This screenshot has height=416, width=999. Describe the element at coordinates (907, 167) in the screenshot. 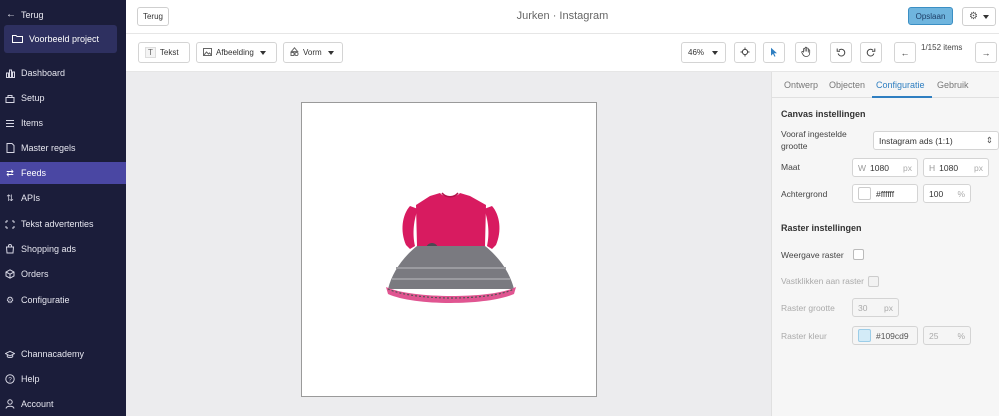

I see `width-unit: px` at that location.